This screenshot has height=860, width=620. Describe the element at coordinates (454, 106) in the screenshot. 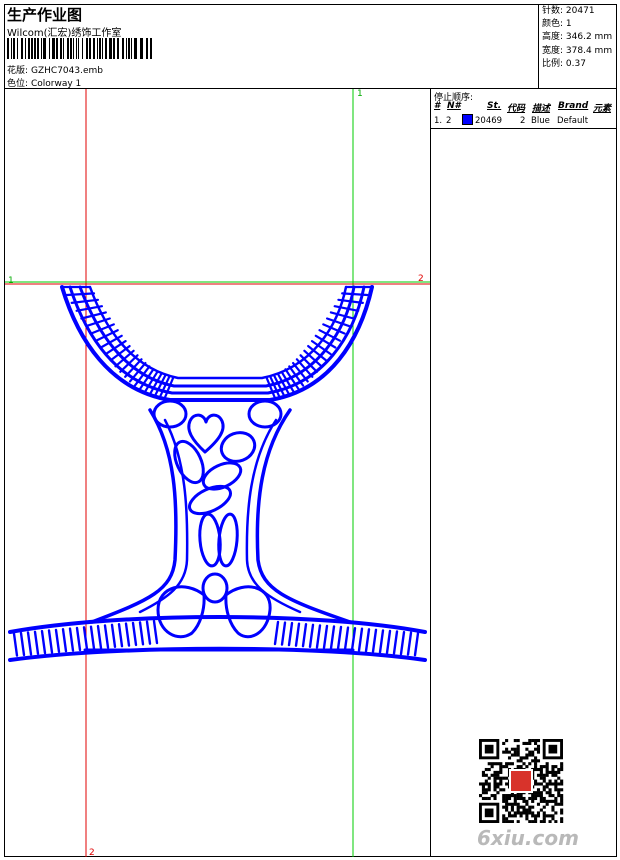

I see `col-needle: N#` at that location.